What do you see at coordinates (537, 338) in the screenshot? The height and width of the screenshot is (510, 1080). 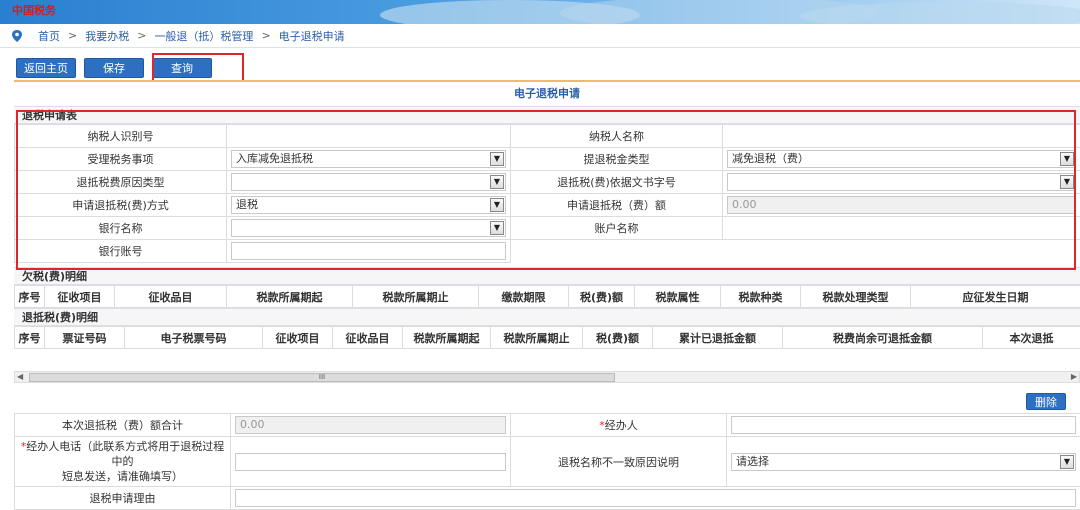 I see `refund-detail-column-header: 税款所属期止` at bounding box center [537, 338].